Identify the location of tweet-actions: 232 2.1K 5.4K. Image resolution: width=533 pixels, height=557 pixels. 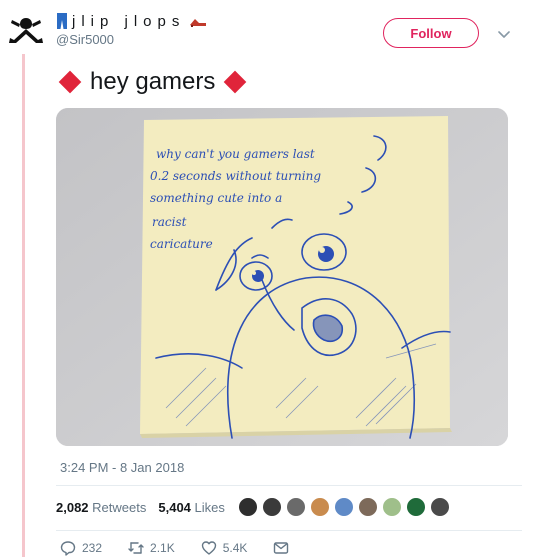
(187, 548).